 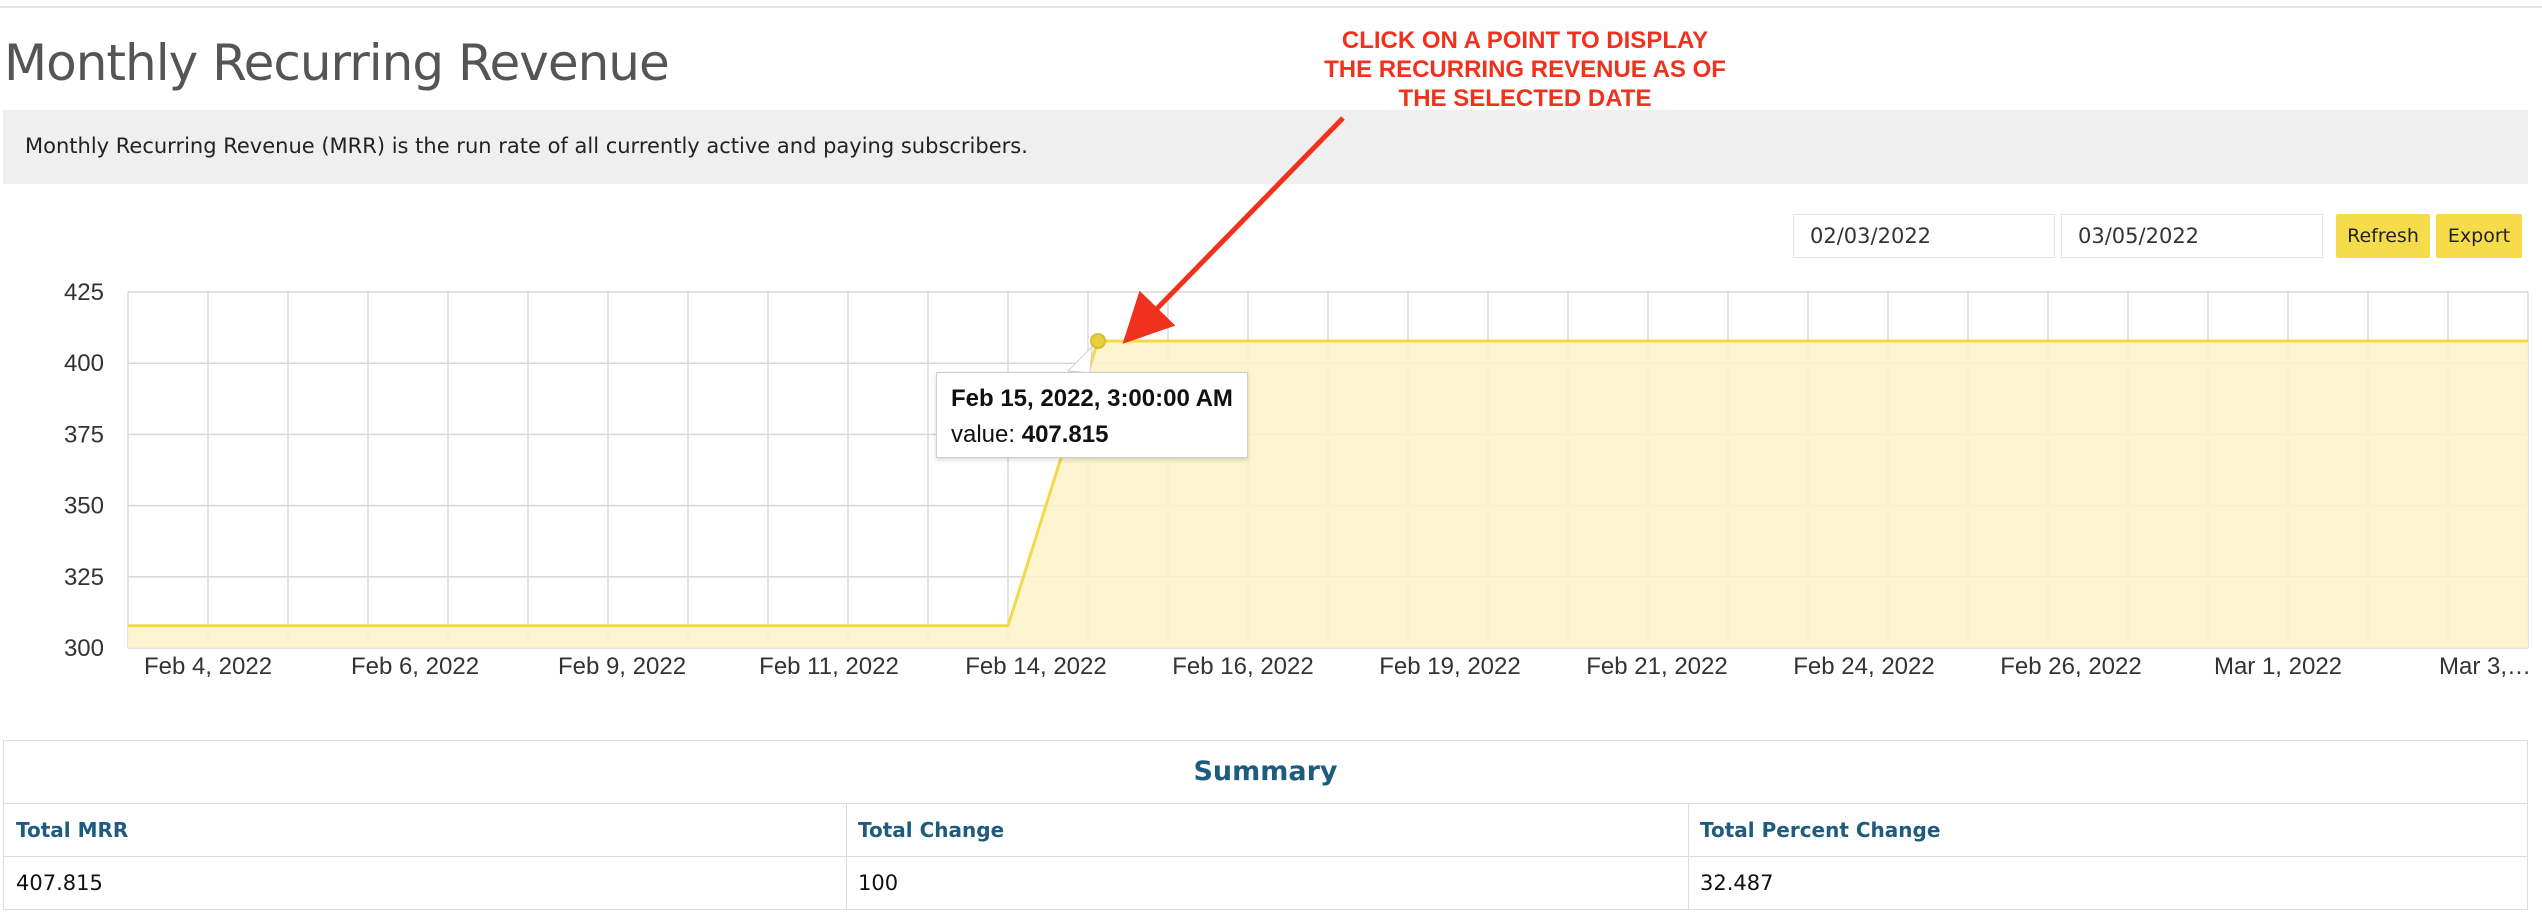 What do you see at coordinates (2107, 830) in the screenshot?
I see `header-total-percent-change: Total Percent Change` at bounding box center [2107, 830].